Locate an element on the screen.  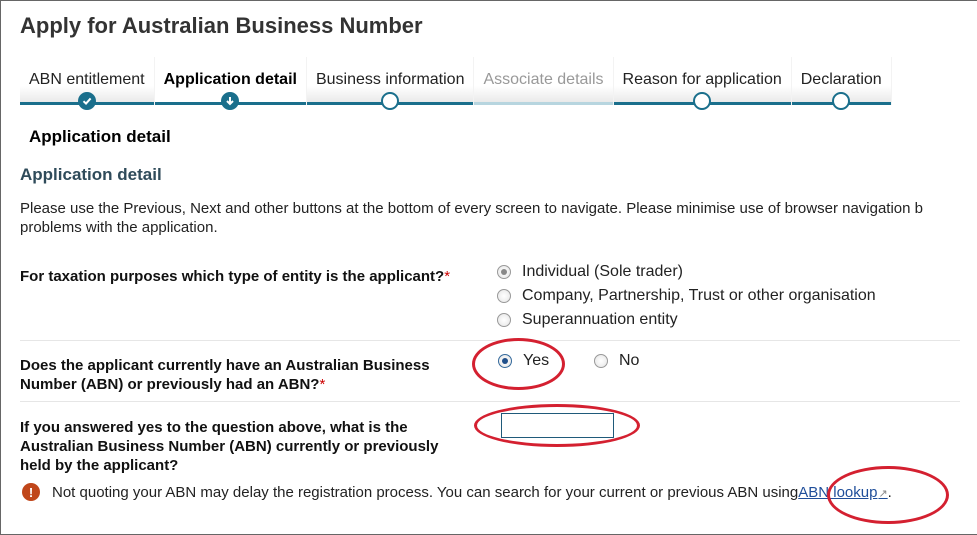
section-heading: Application detail is located at coordinates (100, 136).